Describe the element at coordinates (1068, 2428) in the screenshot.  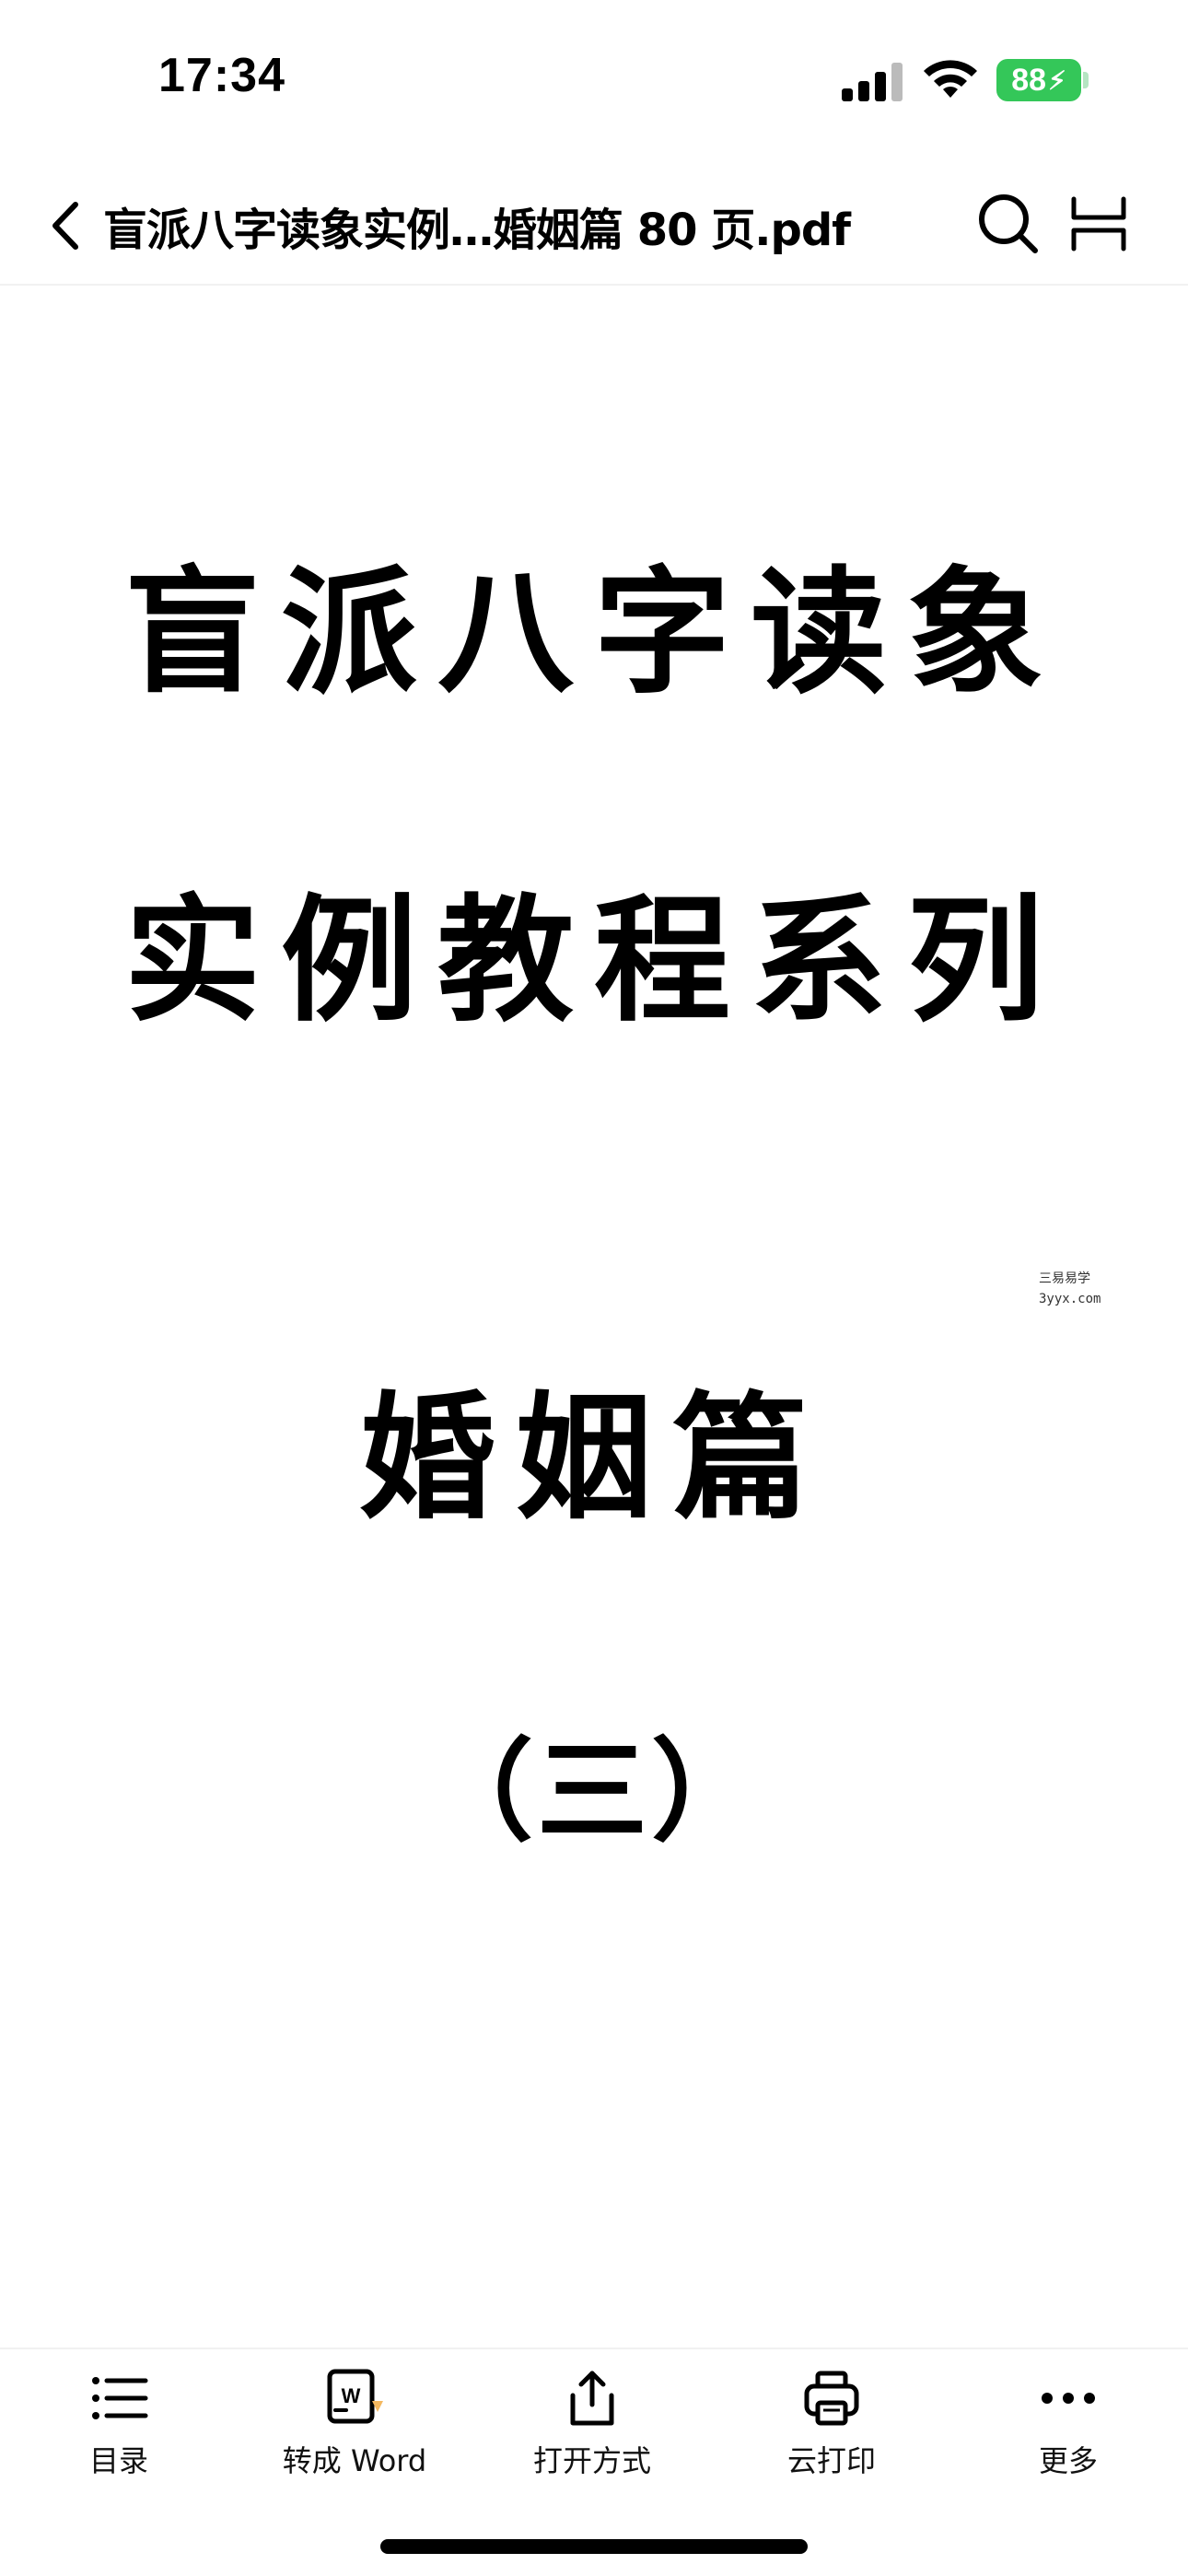
I see `more-button: 更多` at that location.